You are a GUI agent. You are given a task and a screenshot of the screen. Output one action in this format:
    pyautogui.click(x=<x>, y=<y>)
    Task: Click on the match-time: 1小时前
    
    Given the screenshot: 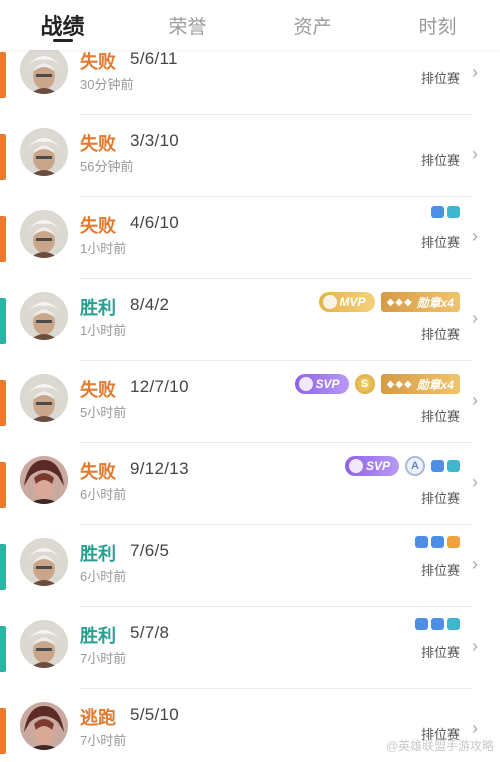 What is the action you would take?
    pyautogui.click(x=103, y=248)
    